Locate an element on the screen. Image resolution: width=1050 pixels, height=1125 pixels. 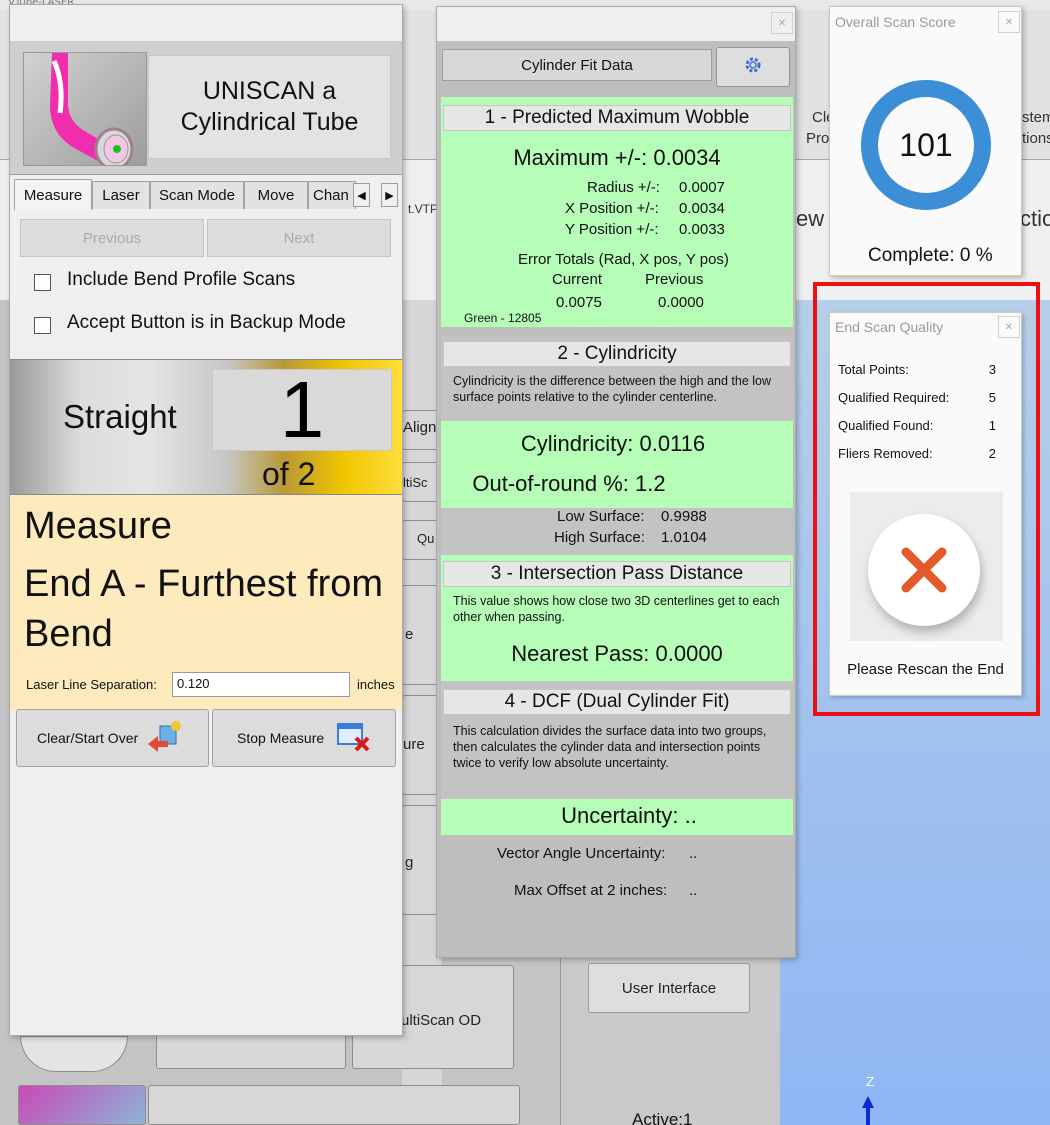
include-bend-profile-row: Include Bend Profile Scans is located at coordinates (164, 280).